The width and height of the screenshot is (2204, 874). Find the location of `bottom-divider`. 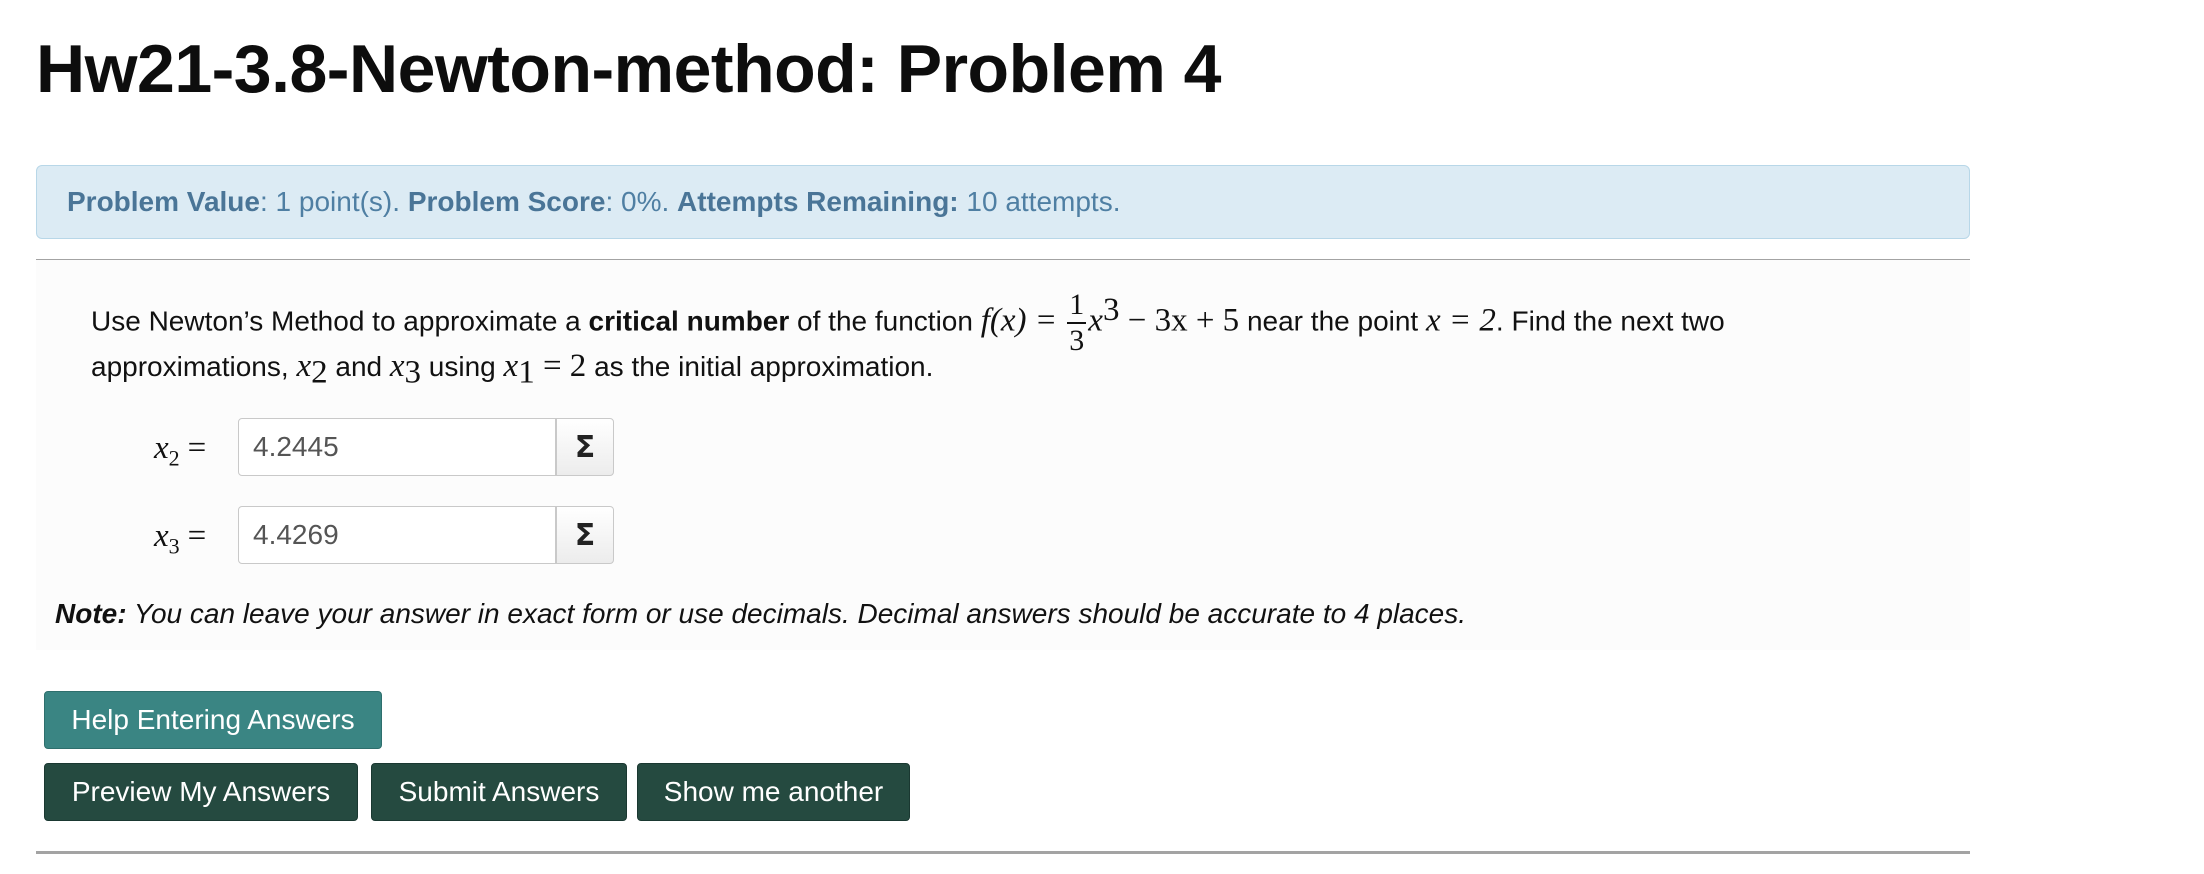

bottom-divider is located at coordinates (1003, 852).